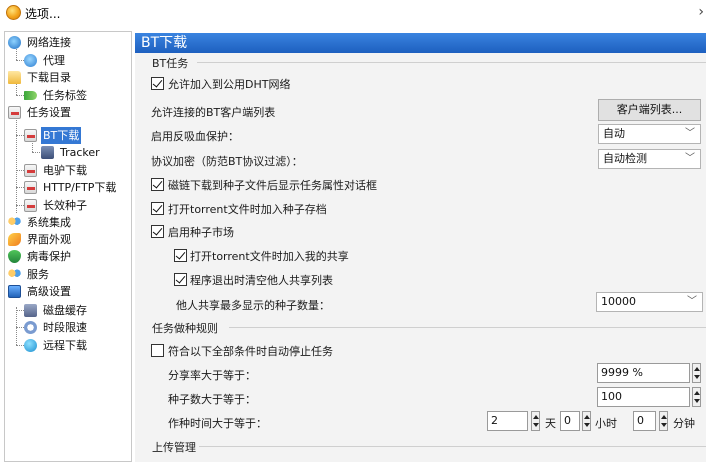  What do you see at coordinates (212, 375) in the screenshot?
I see `ratio-label: 分享率大于等于：` at bounding box center [212, 375].